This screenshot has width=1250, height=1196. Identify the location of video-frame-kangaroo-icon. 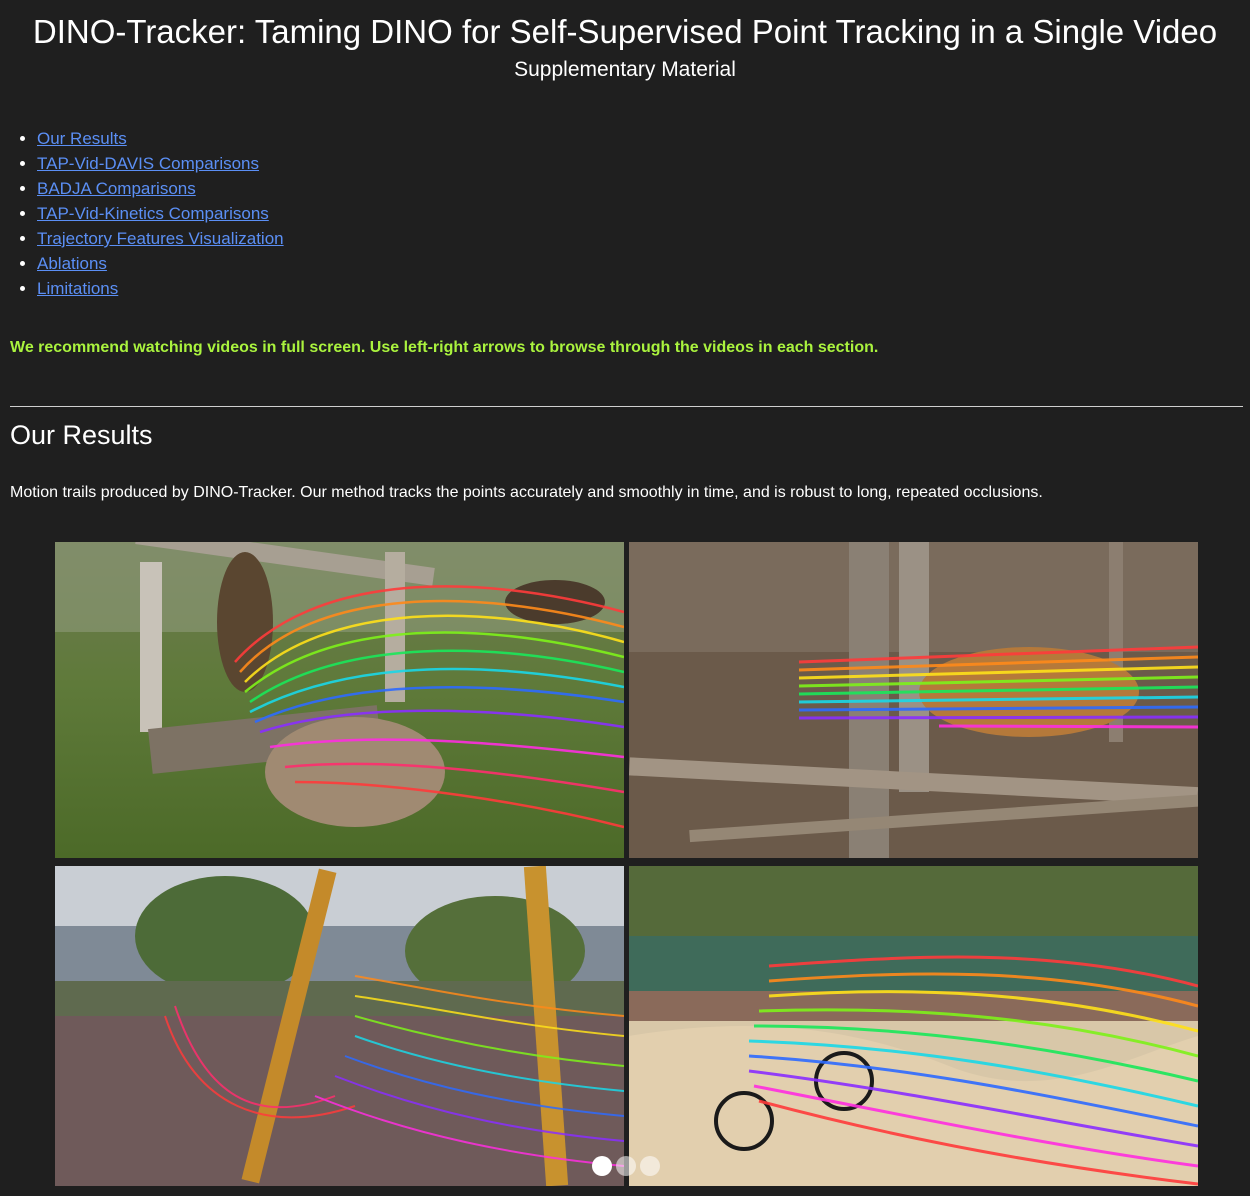
(339, 700).